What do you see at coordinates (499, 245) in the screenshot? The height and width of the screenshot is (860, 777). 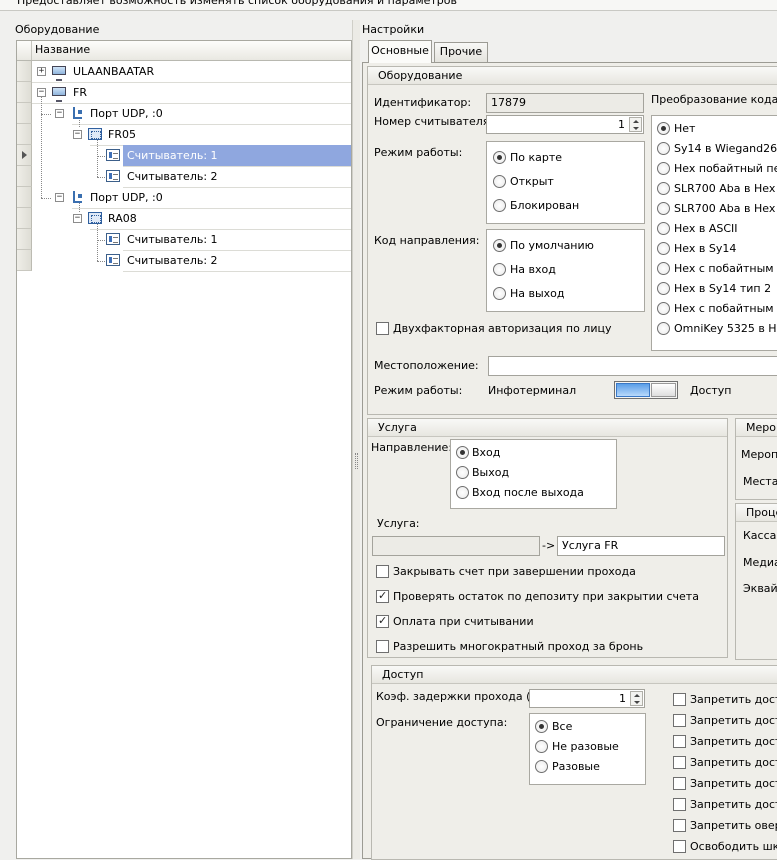 I see `direction-radio-default` at bounding box center [499, 245].